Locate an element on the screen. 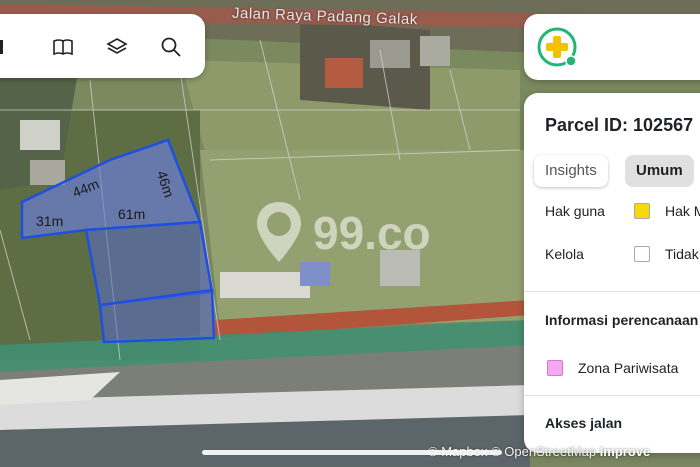  book-icon is located at coordinates (63, 47).